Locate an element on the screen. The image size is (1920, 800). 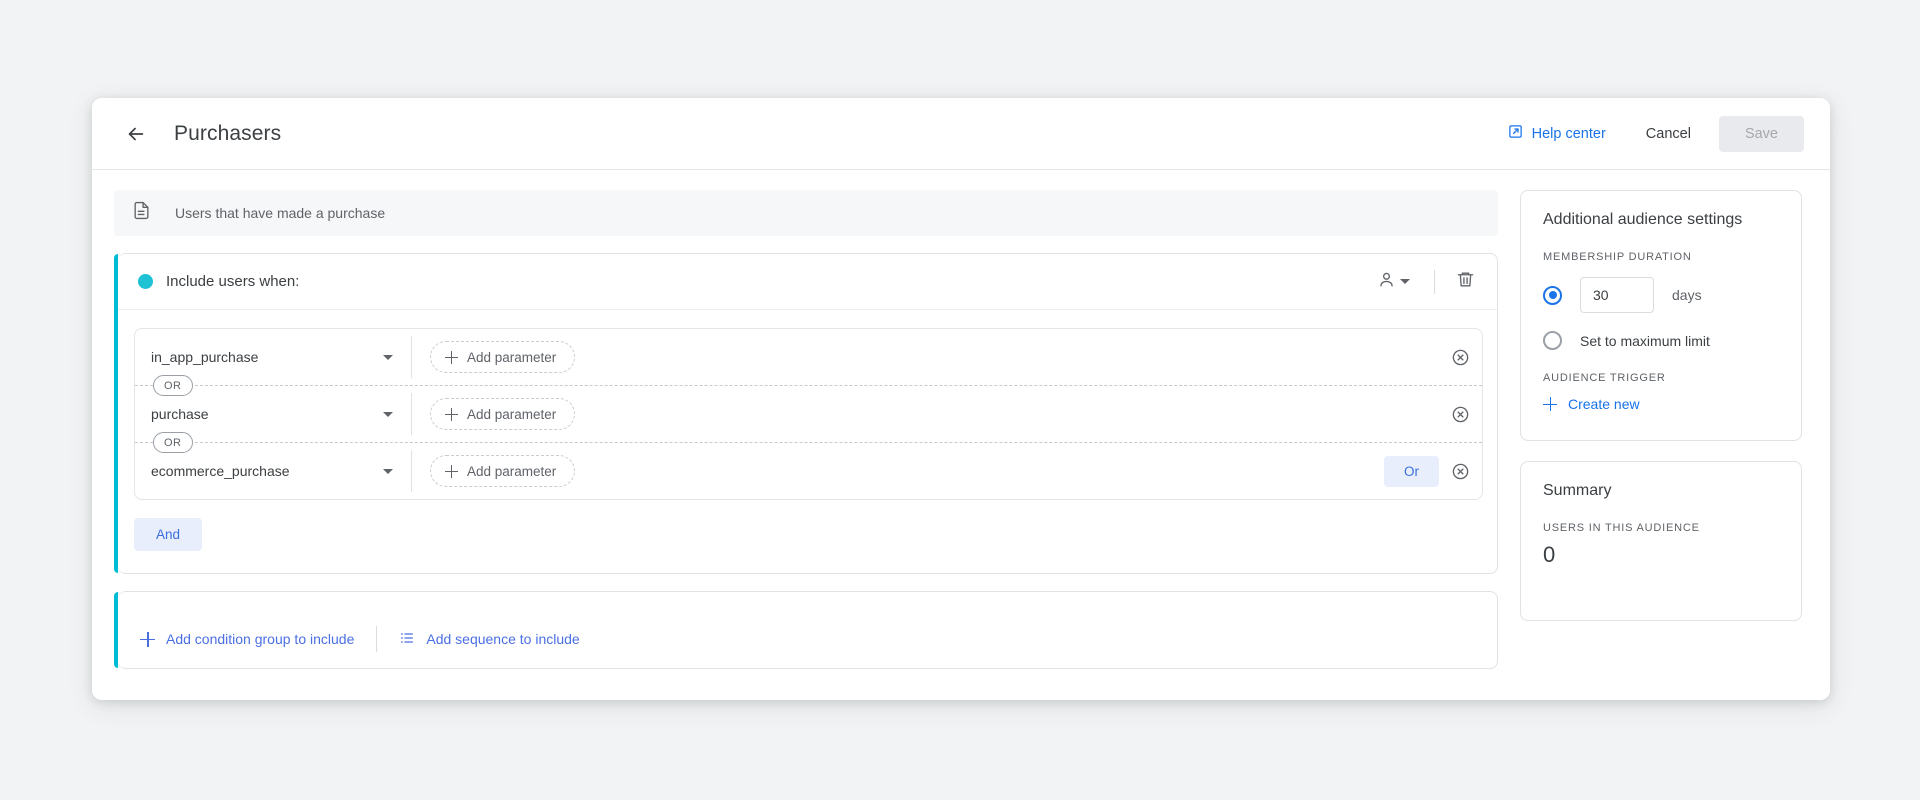
event-select: ecommerce_purchase is located at coordinates (275, 471).